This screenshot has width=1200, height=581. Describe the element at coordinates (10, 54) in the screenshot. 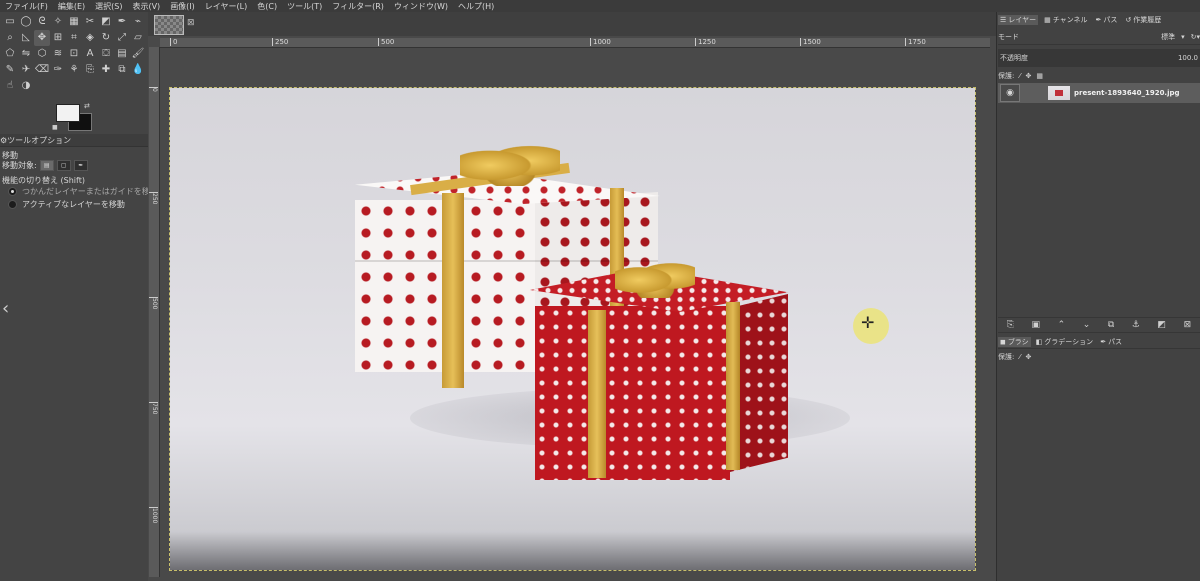

I see `perspective-icon: ⬠` at that location.